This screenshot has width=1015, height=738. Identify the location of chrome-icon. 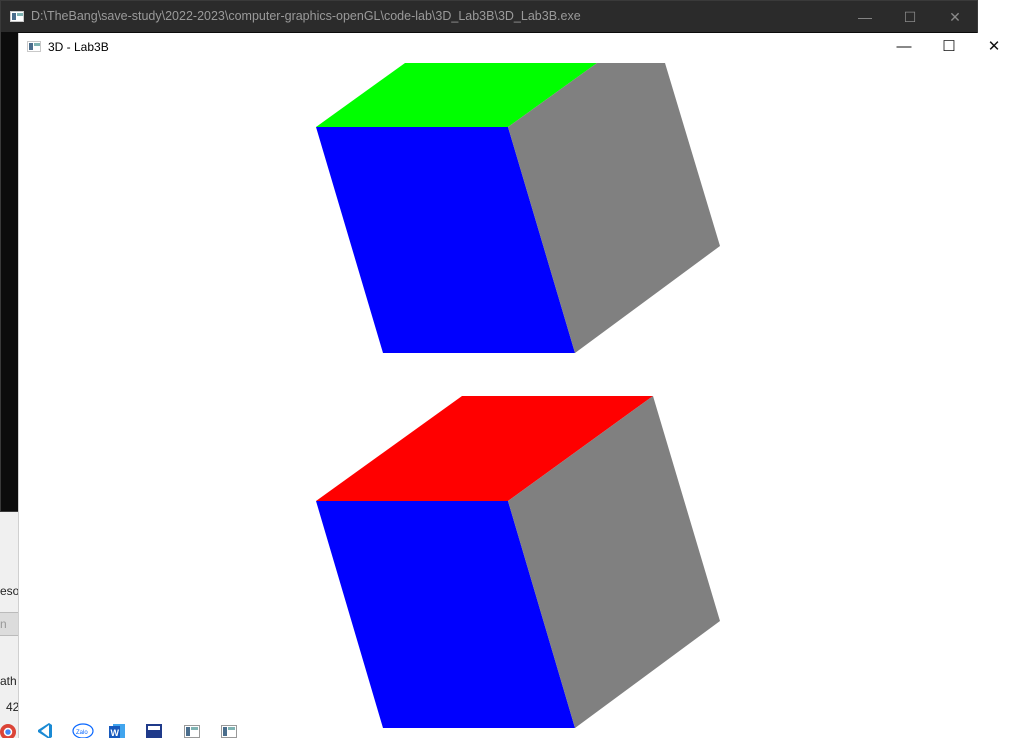
(10, 729).